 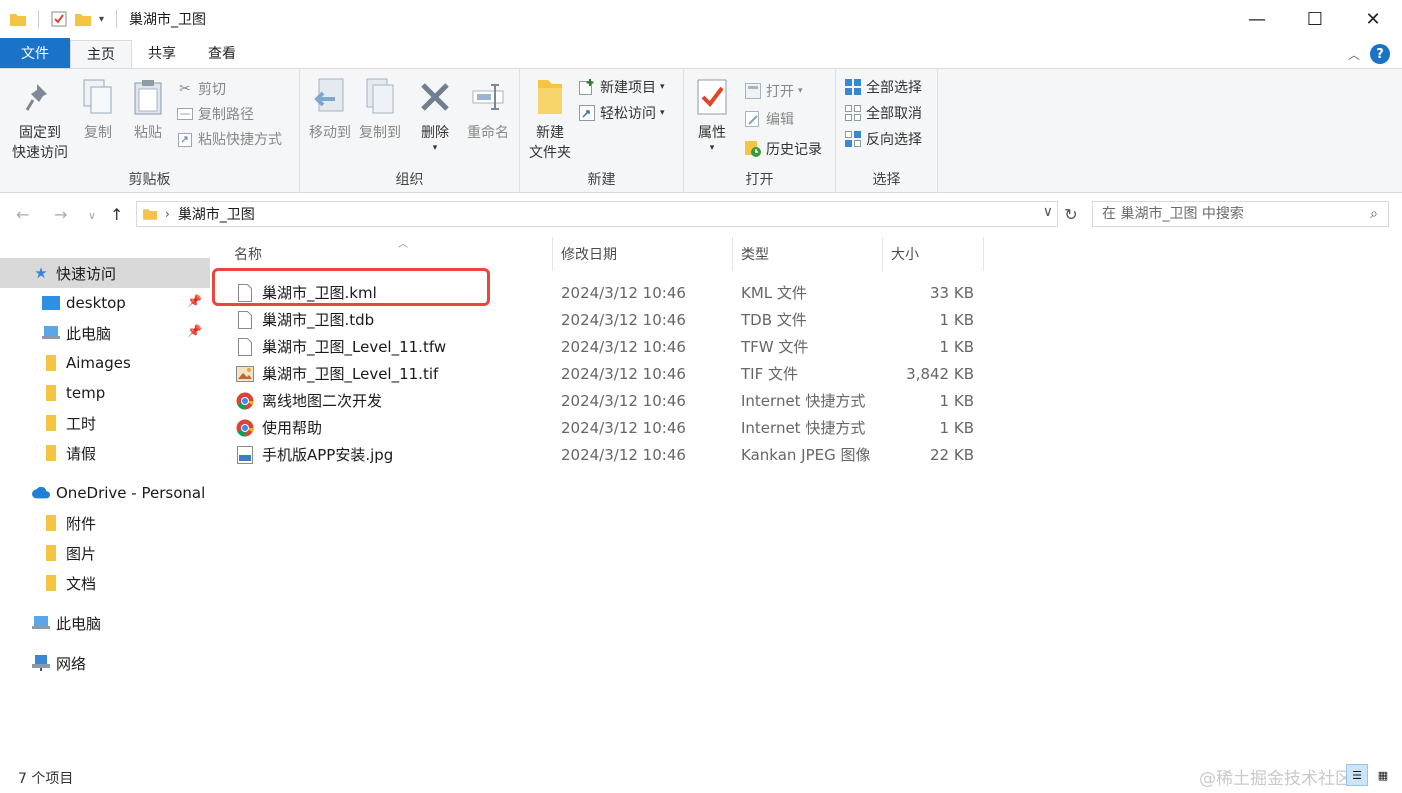 I want to click on copy-to-button: 复制到, so click(x=380, y=110).